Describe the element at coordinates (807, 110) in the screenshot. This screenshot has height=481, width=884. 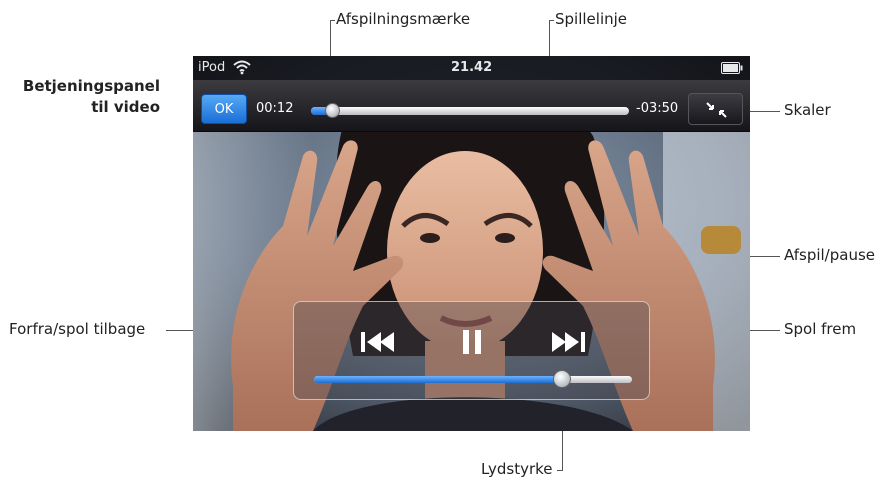
I see `callout-scale: Skaler` at that location.